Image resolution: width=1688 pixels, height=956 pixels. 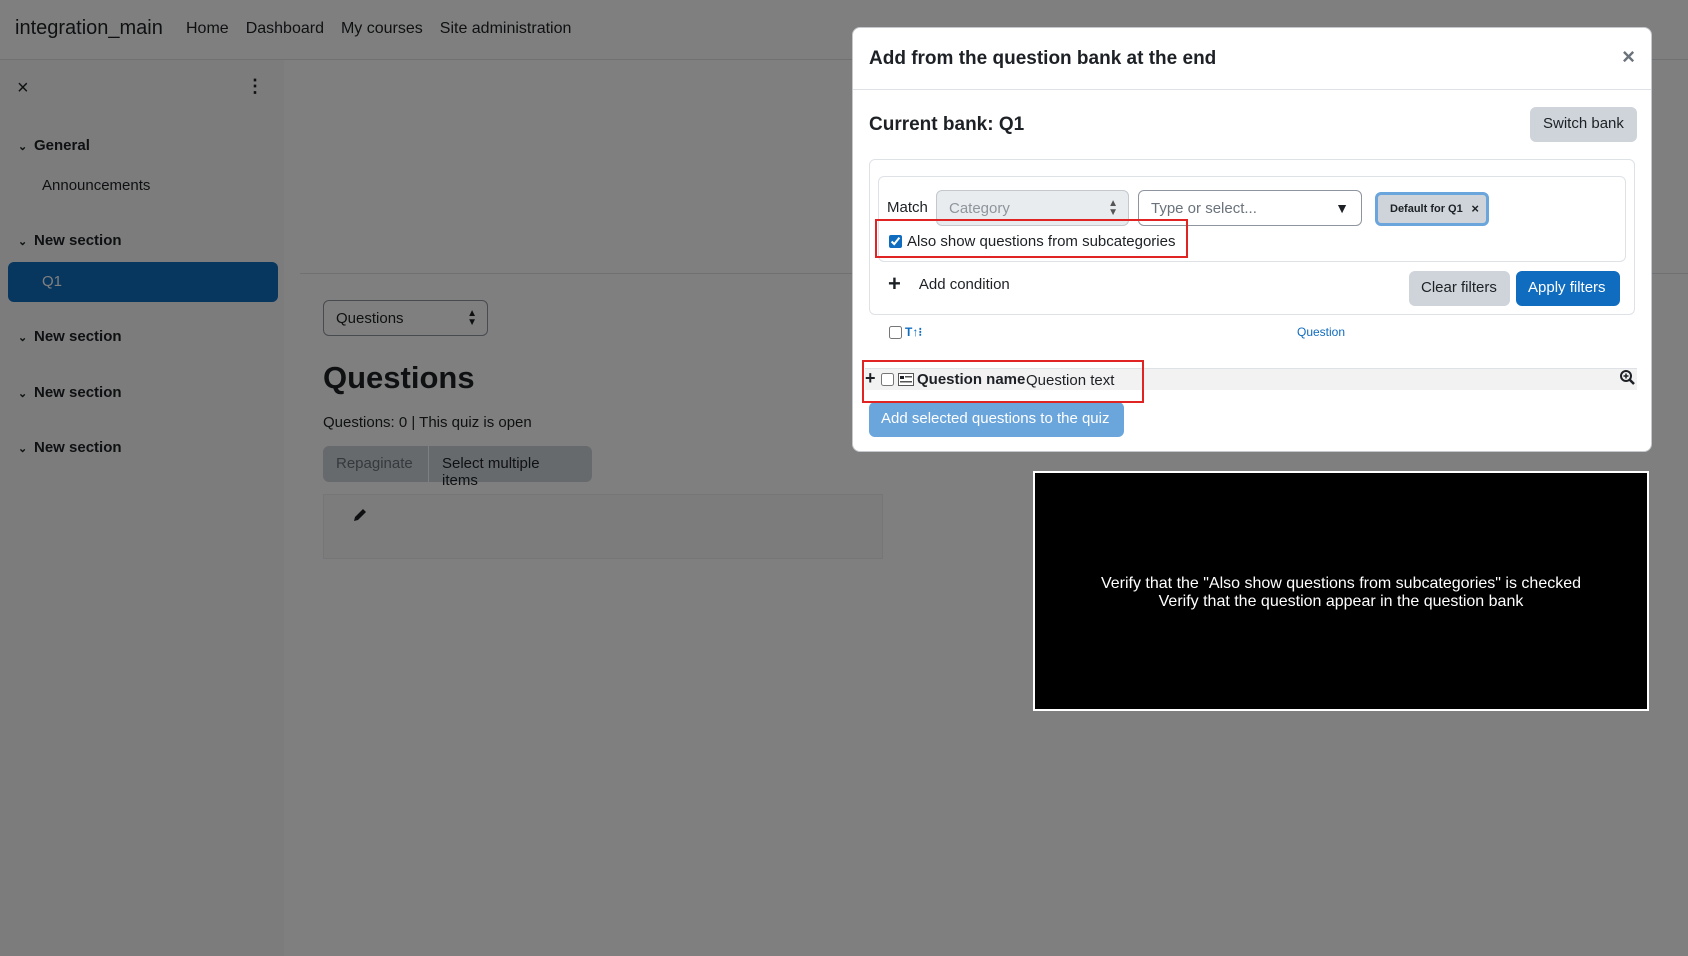 I want to click on add-selected-questions-button: Add selected questions to the quiz, so click(x=996, y=419).